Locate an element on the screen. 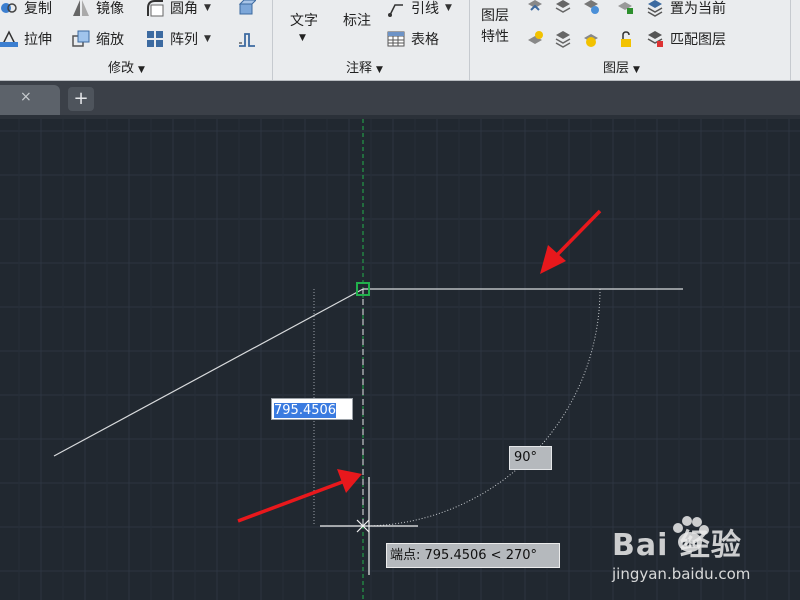 This screenshot has width=800, height=600. leader-label: 引线 is located at coordinates (425, 9).